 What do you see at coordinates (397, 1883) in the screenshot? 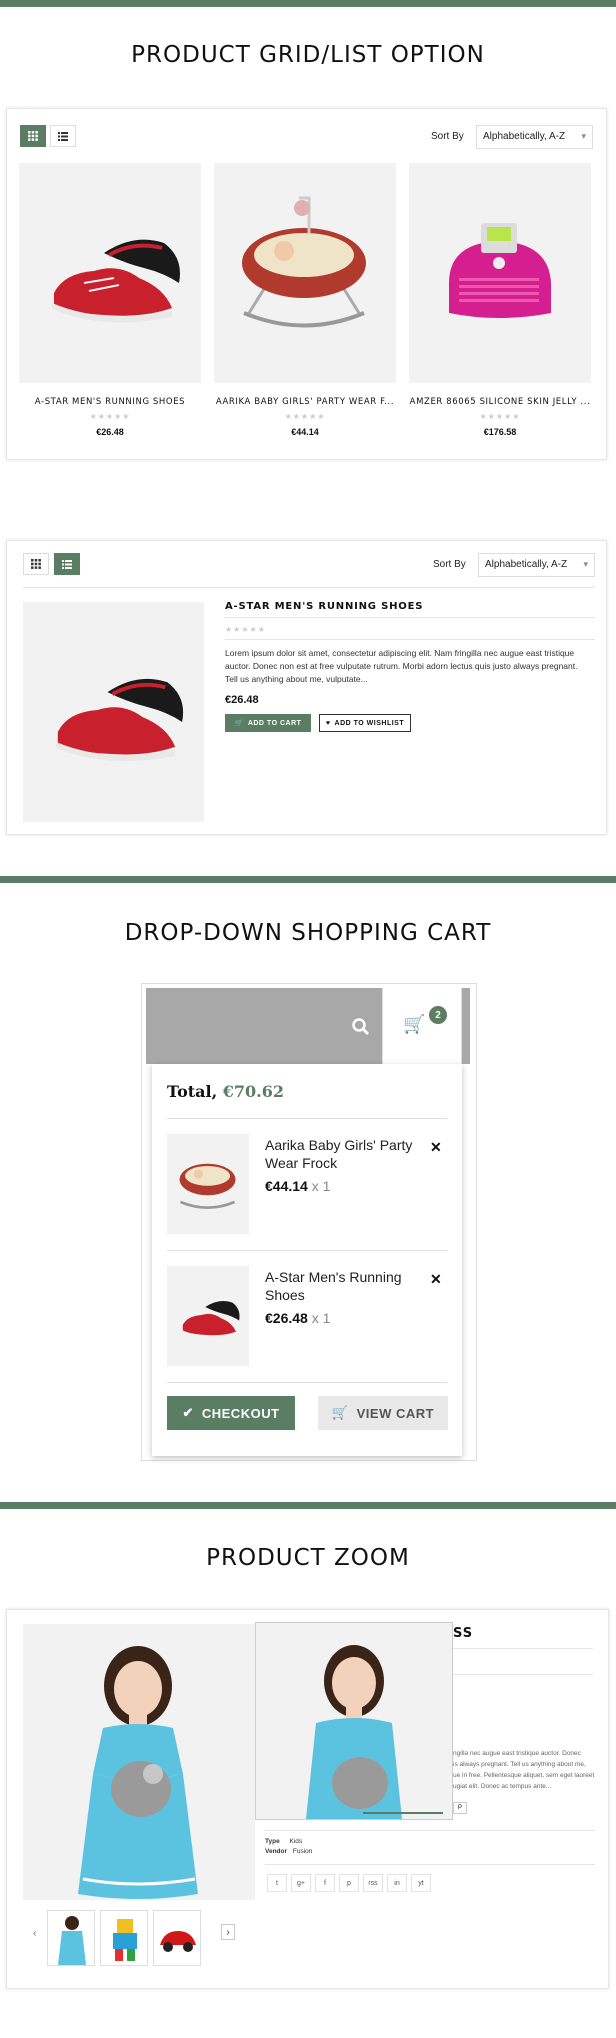
I see `linkedin-icon: in` at bounding box center [397, 1883].